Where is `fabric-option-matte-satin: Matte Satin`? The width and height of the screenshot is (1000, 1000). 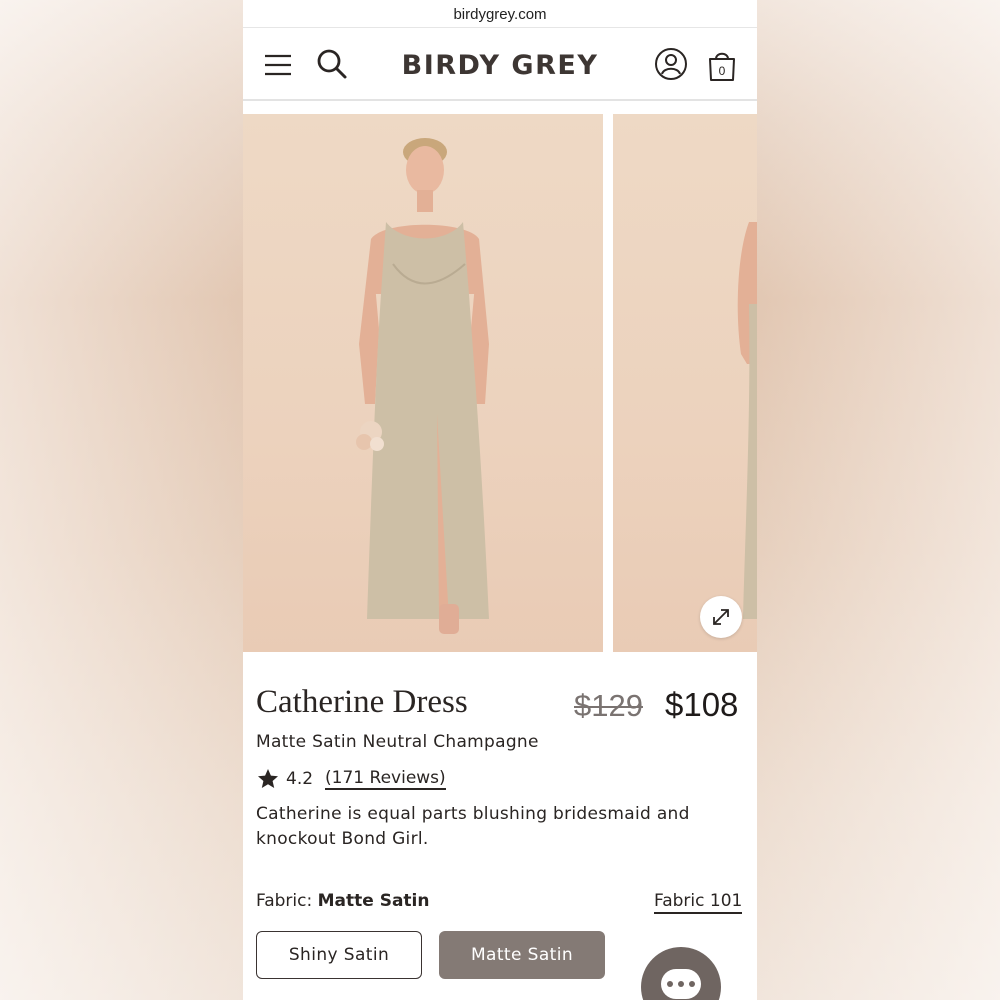 fabric-option-matte-satin: Matte Satin is located at coordinates (522, 955).